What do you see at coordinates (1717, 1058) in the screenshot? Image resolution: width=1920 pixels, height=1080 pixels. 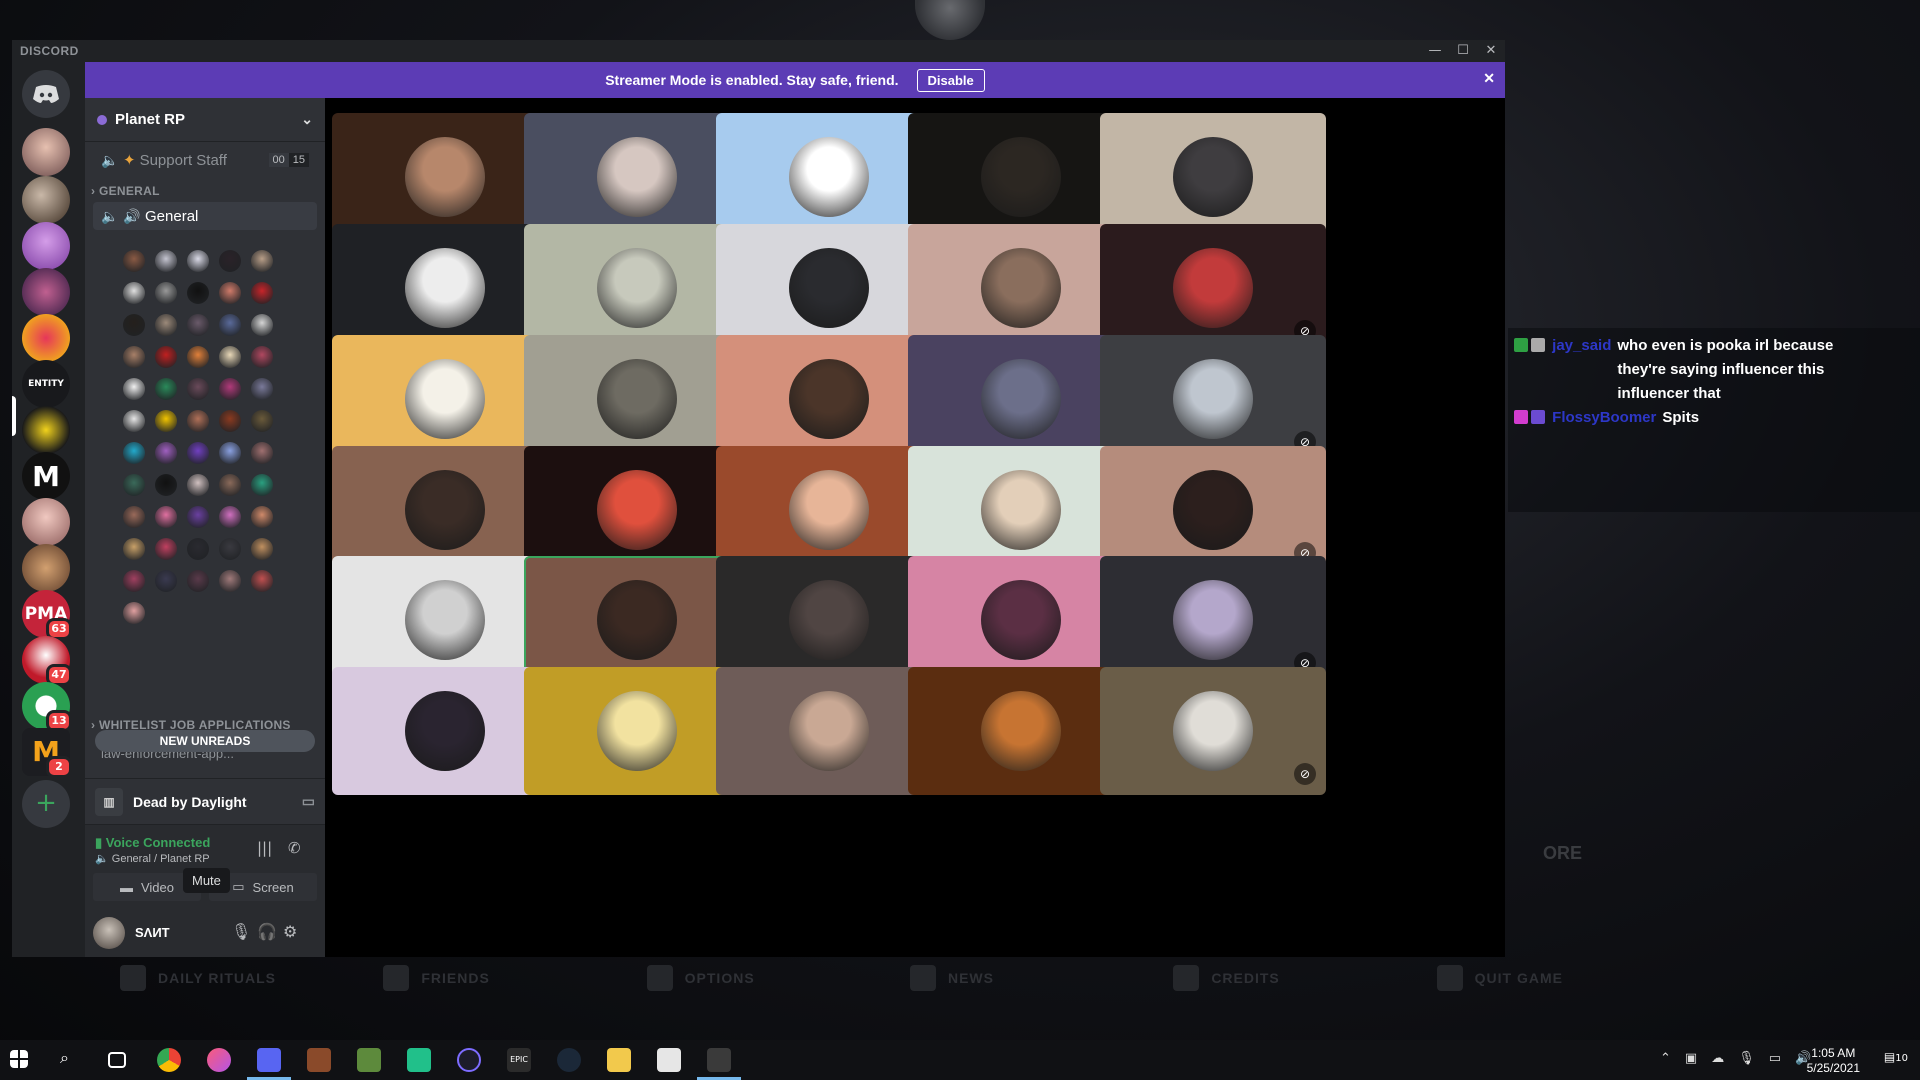 I see `cloud-icon: ☁` at bounding box center [1717, 1058].